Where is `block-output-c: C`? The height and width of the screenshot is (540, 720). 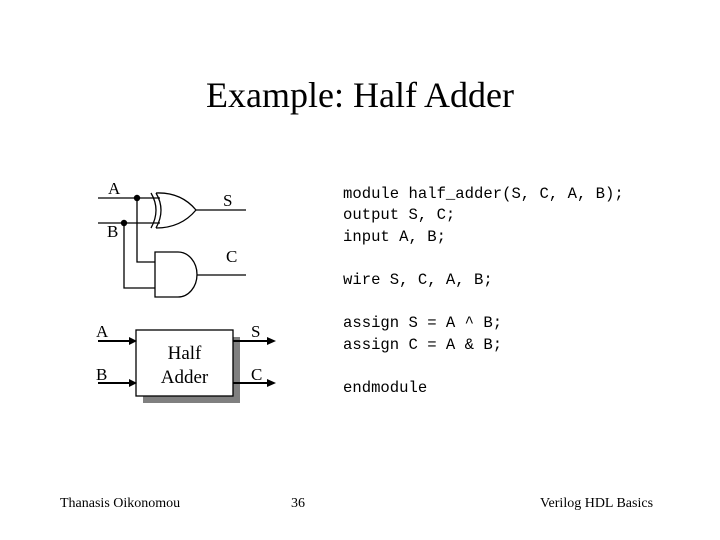
block-output-c: C is located at coordinates (256, 374).